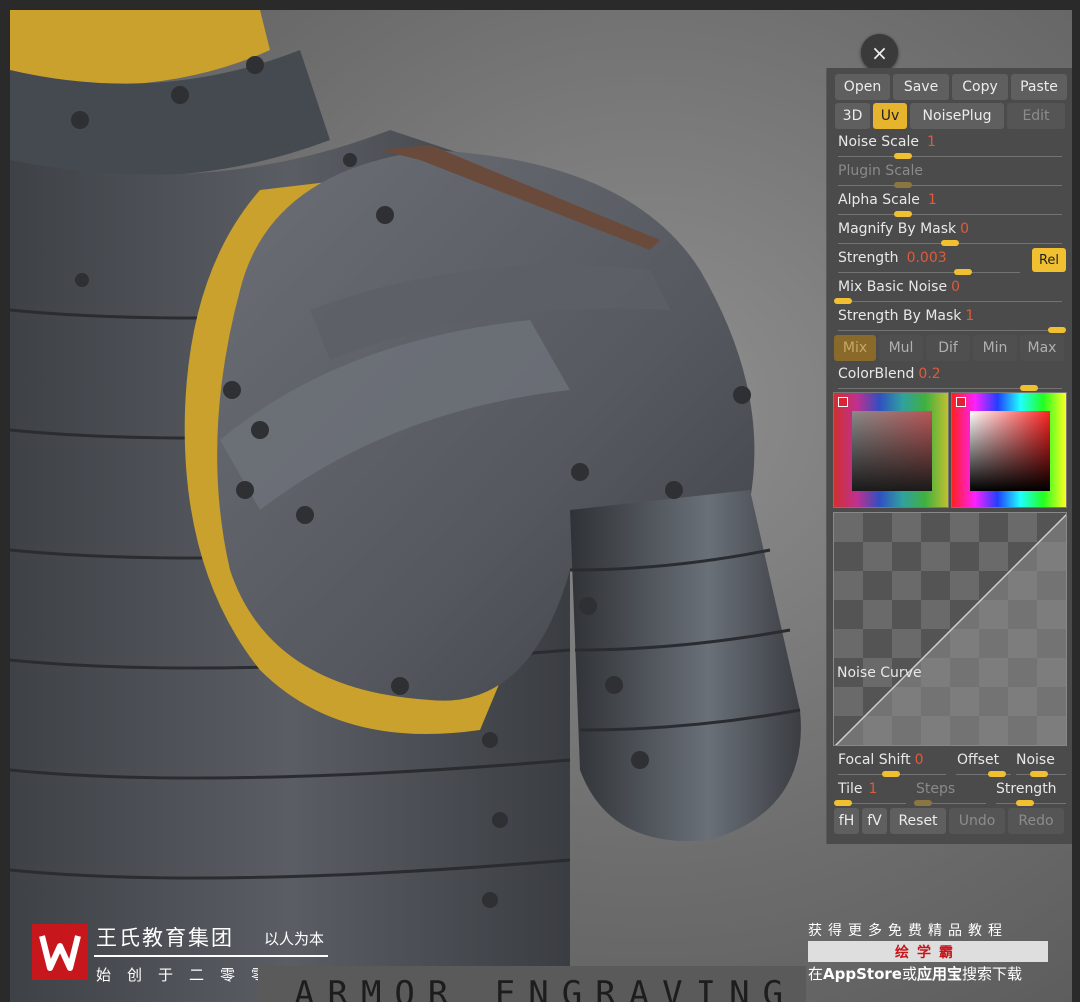 The image size is (1080, 1002). Describe the element at coordinates (876, 374) in the screenshot. I see `colorblend-label: ColorBlend` at that location.